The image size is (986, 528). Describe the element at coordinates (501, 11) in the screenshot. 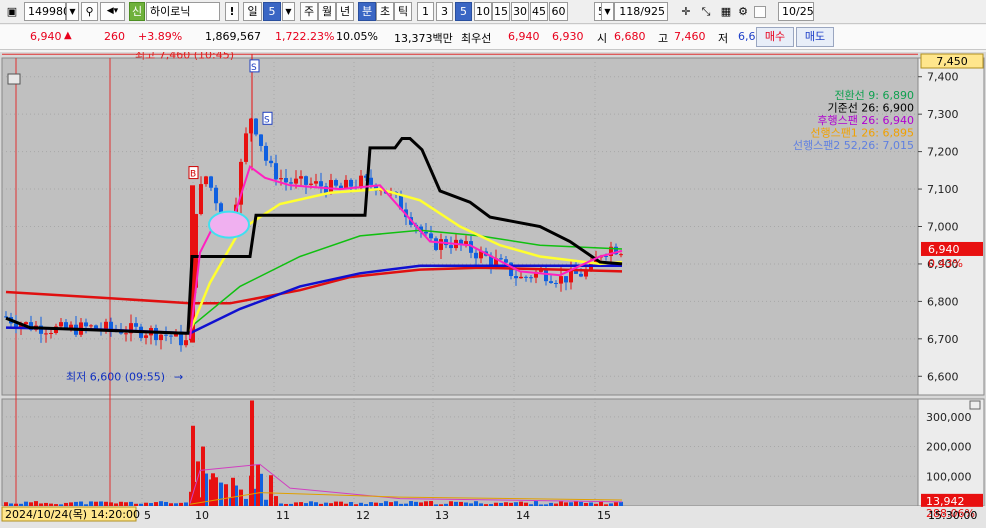

I see `interval-15-button: 15` at that location.